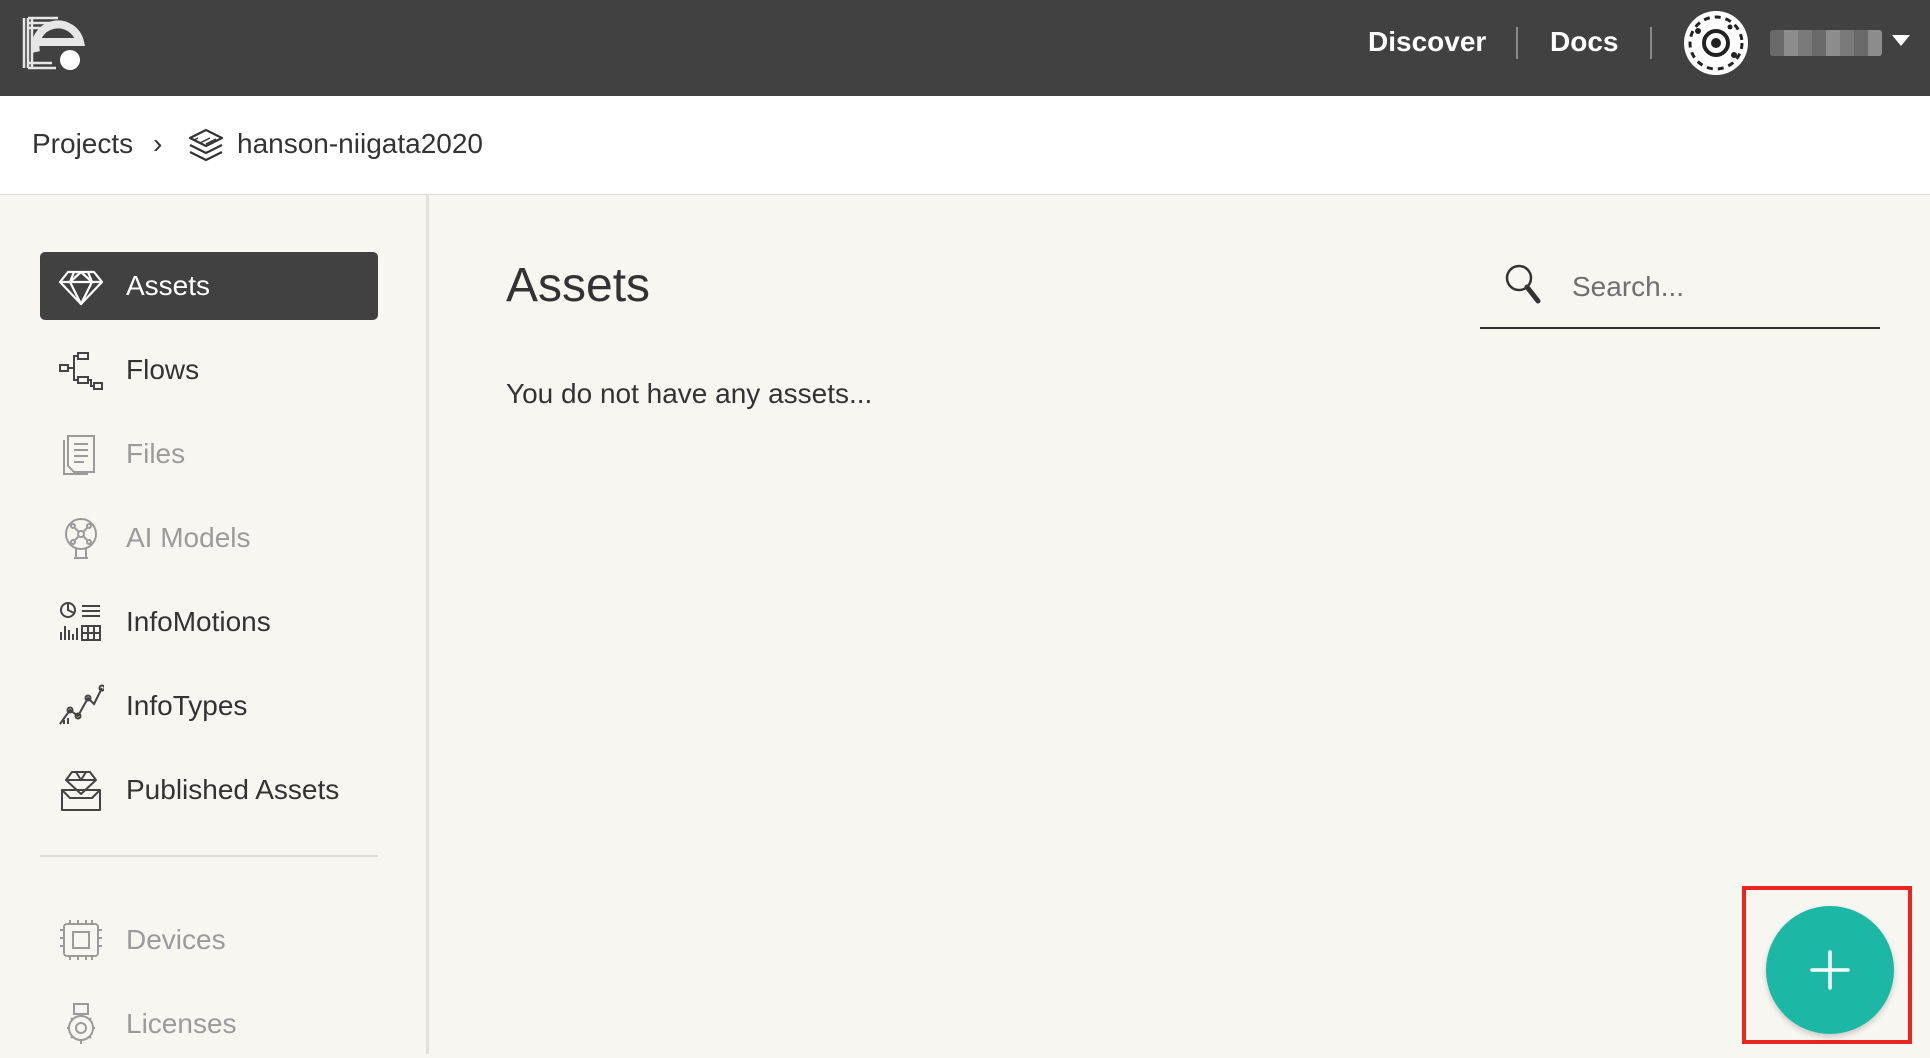 The width and height of the screenshot is (1930, 1058). I want to click on sidebar-item-label: AI Models, so click(188, 537).